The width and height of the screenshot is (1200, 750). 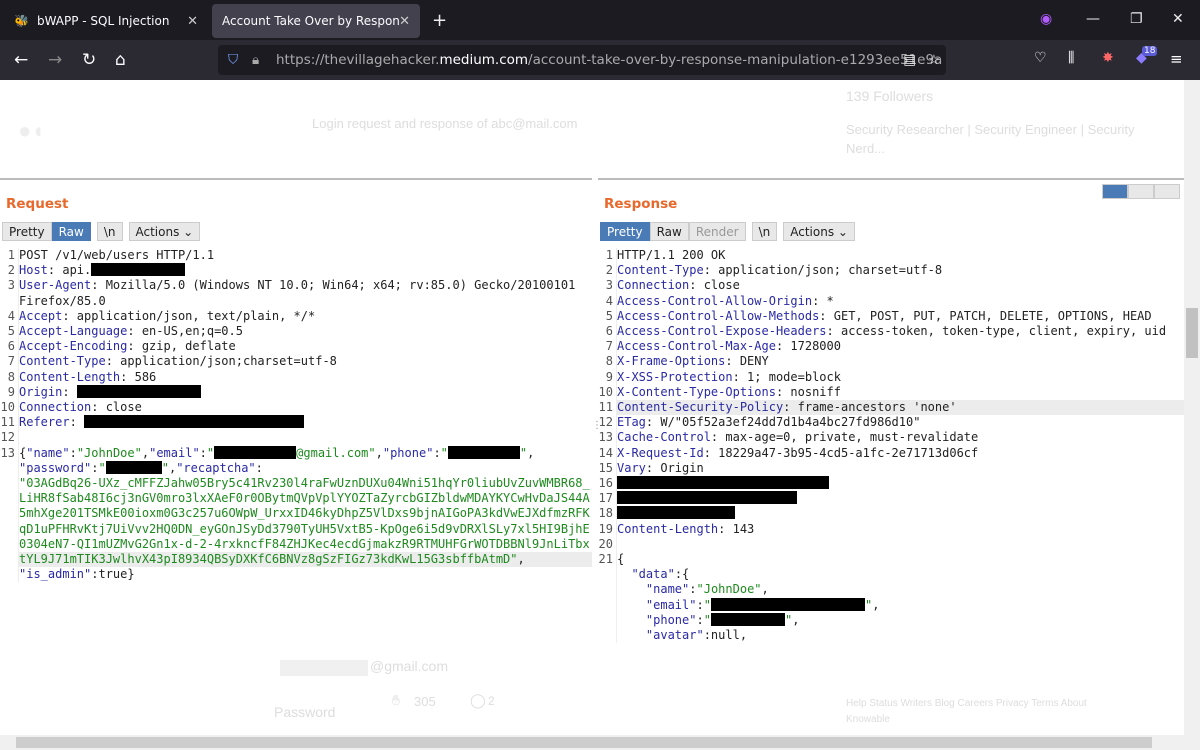 What do you see at coordinates (934, 60) in the screenshot?
I see `bookmark-star-icon: ☆` at bounding box center [934, 60].